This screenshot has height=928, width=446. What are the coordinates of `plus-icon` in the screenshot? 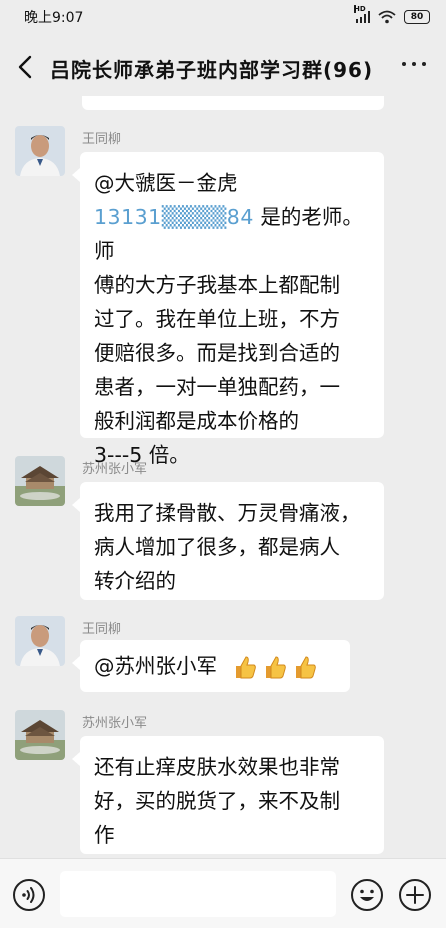 It's located at (415, 895).